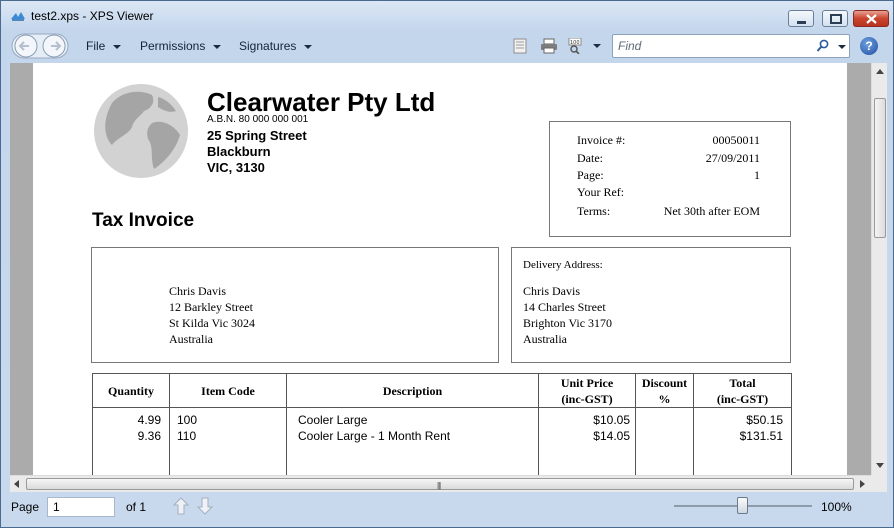 The image size is (894, 528). What do you see at coordinates (18, 16) in the screenshot?
I see `xps-app-icon` at bounding box center [18, 16].